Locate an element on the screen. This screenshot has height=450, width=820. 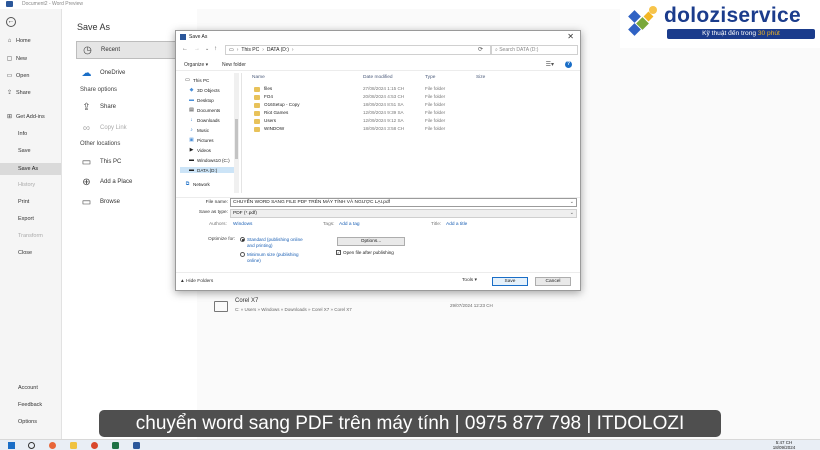
nav-save-as: Save As is located at coordinates (30, 169).